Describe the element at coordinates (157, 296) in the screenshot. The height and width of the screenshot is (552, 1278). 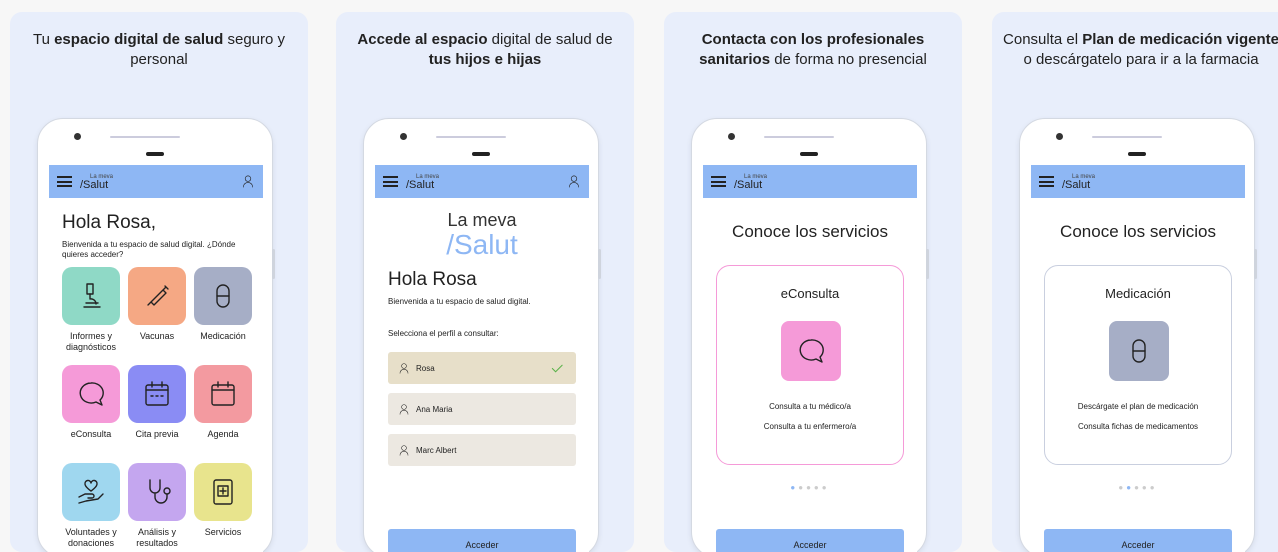
I see `tile-vacunas` at that location.